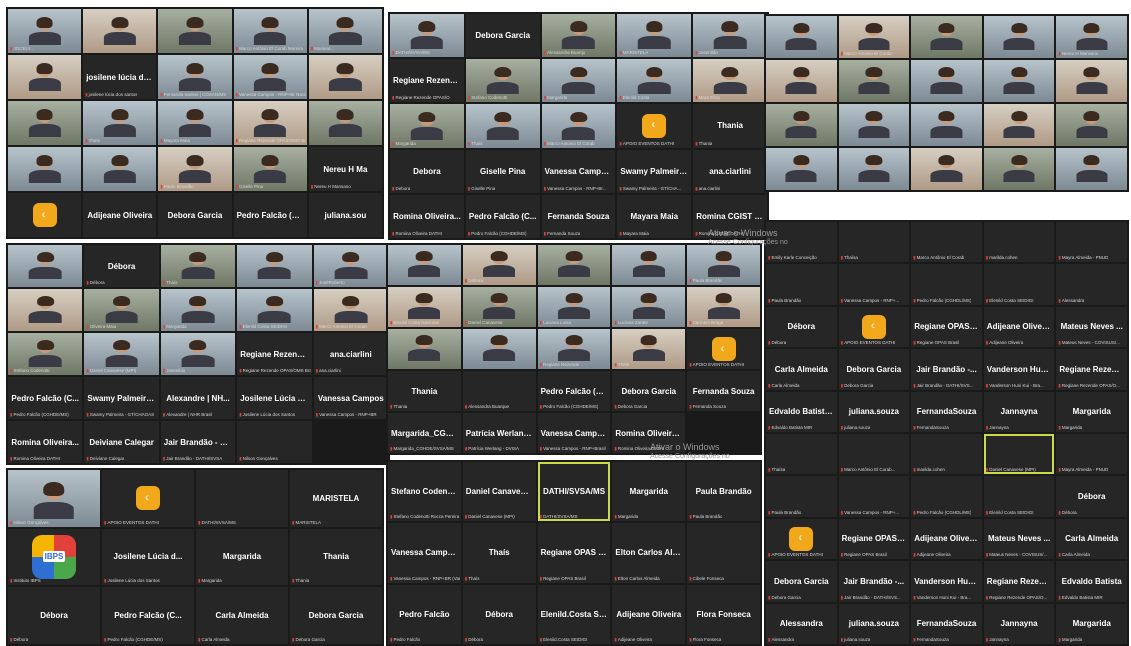  What do you see at coordinates (1019, 327) in the screenshot?
I see `participant-tile: Adijeane Oliveira ▮Adijeane Oliveira` at bounding box center [1019, 327].